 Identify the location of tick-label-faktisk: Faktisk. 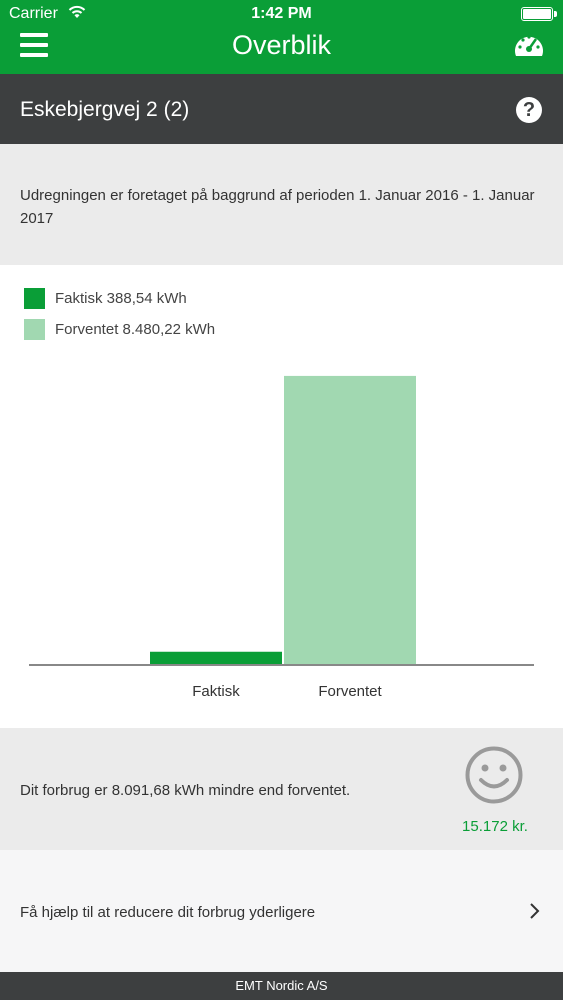
(216, 691).